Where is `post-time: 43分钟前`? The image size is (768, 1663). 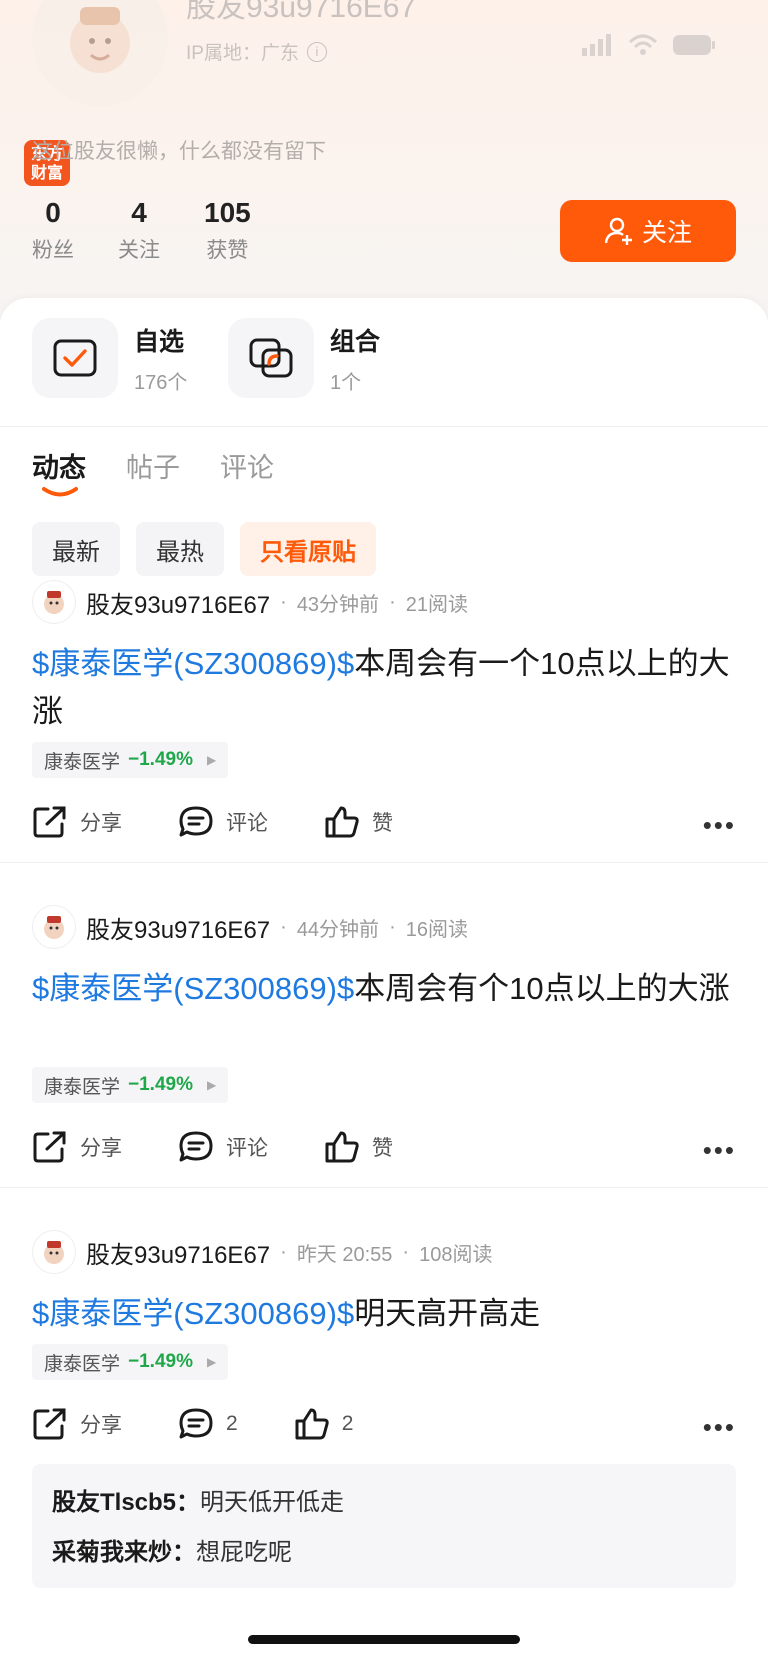
post-time: 43分钟前 is located at coordinates (338, 604).